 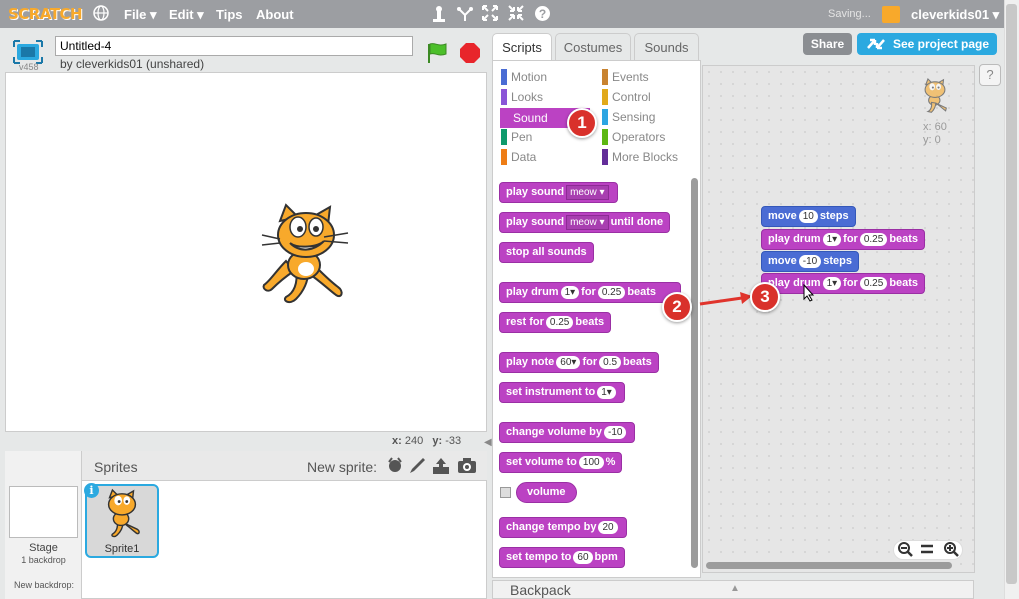 I want to click on share-button: Share, so click(x=827, y=44).